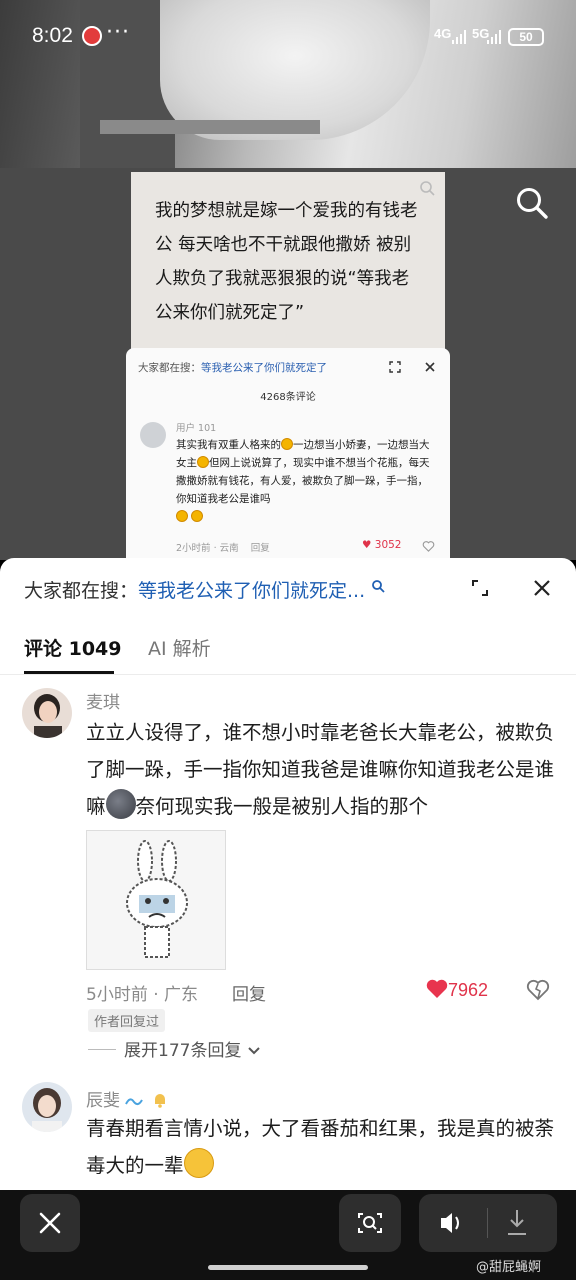  What do you see at coordinates (449, 1223) in the screenshot?
I see `volume-icon` at bounding box center [449, 1223].